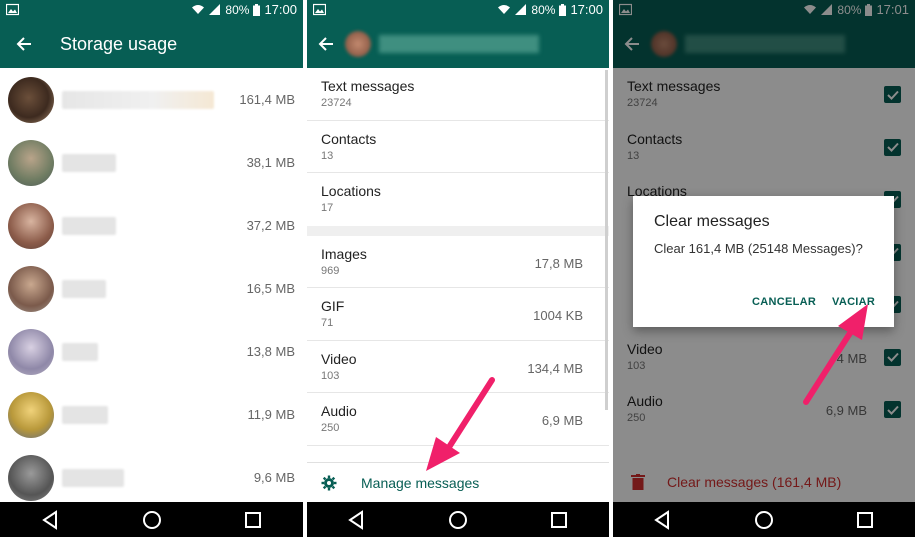 Image resolution: width=915 pixels, height=537 pixels. Describe the element at coordinates (271, 414) in the screenshot. I see `storage-size: 11,9 MB` at that location.